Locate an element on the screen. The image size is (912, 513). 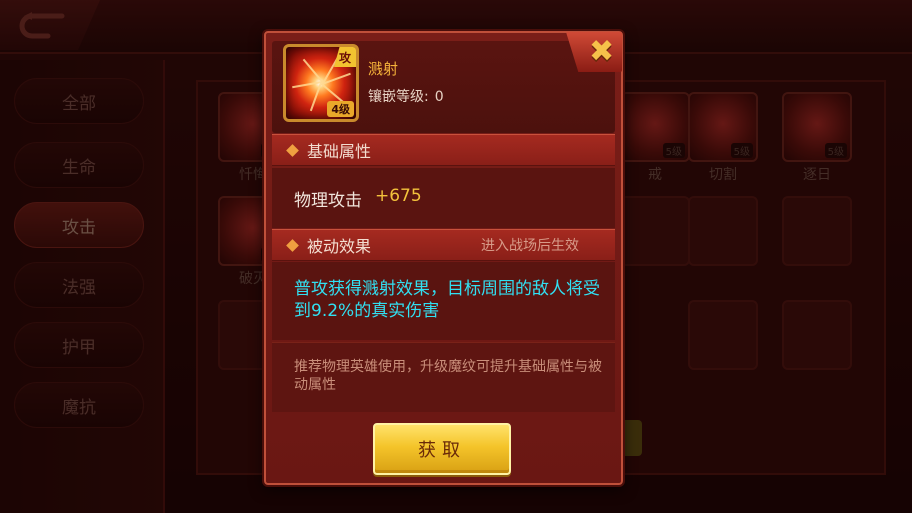
attr-value: +675 is located at coordinates (398, 196).